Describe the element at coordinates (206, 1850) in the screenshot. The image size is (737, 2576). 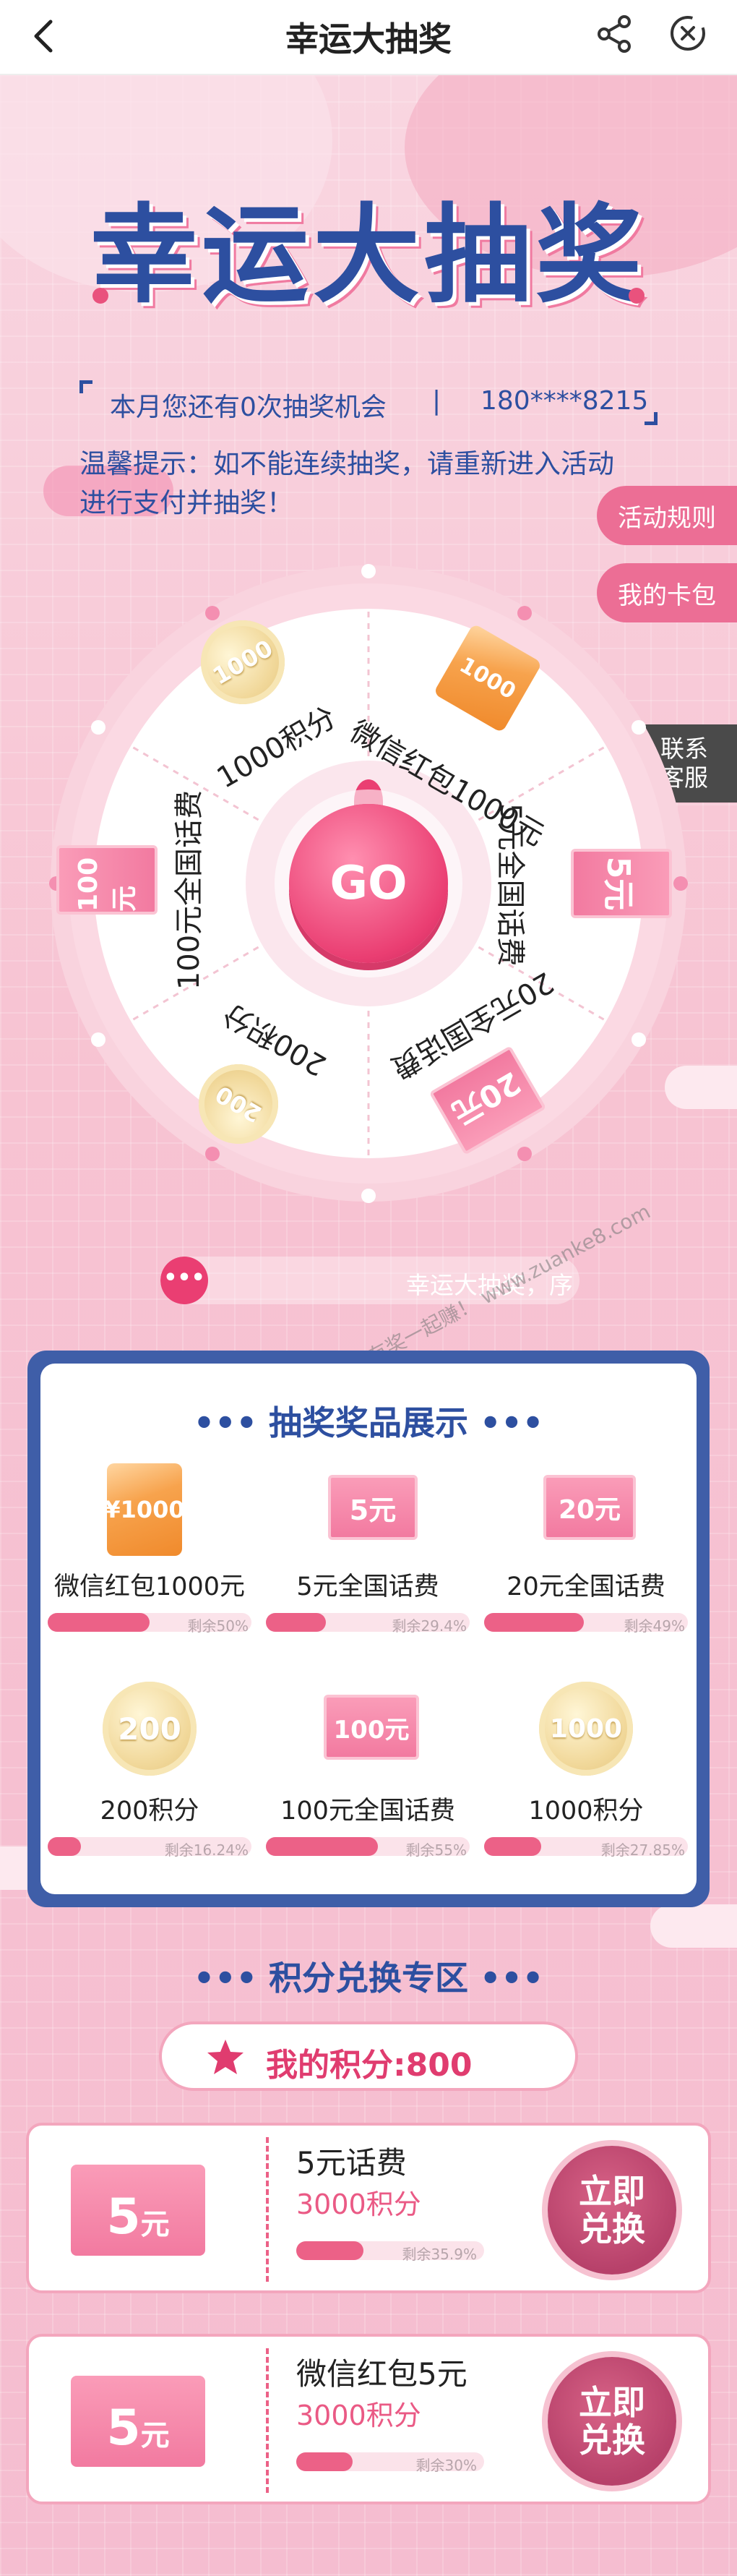
I see `prize-remain: 剩余16.24%` at that location.